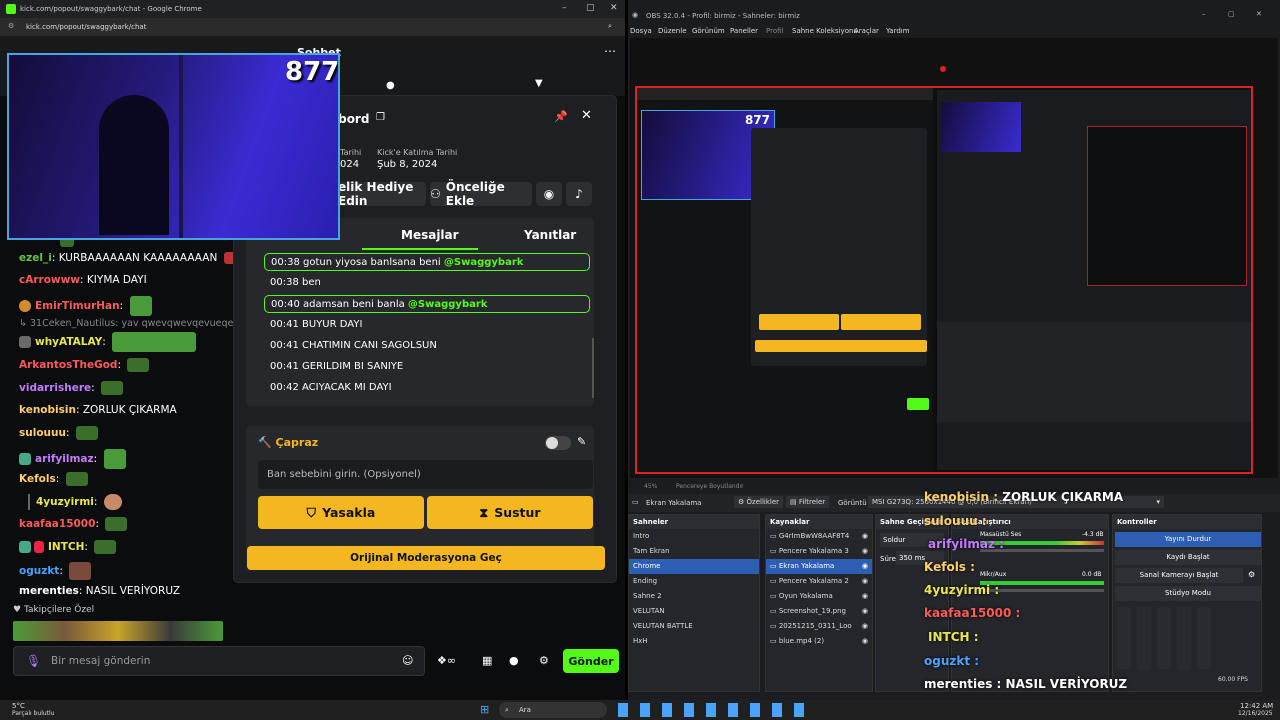 This screenshot has height=720, width=1280. I want to click on start-icon: ⊞, so click(484, 709).